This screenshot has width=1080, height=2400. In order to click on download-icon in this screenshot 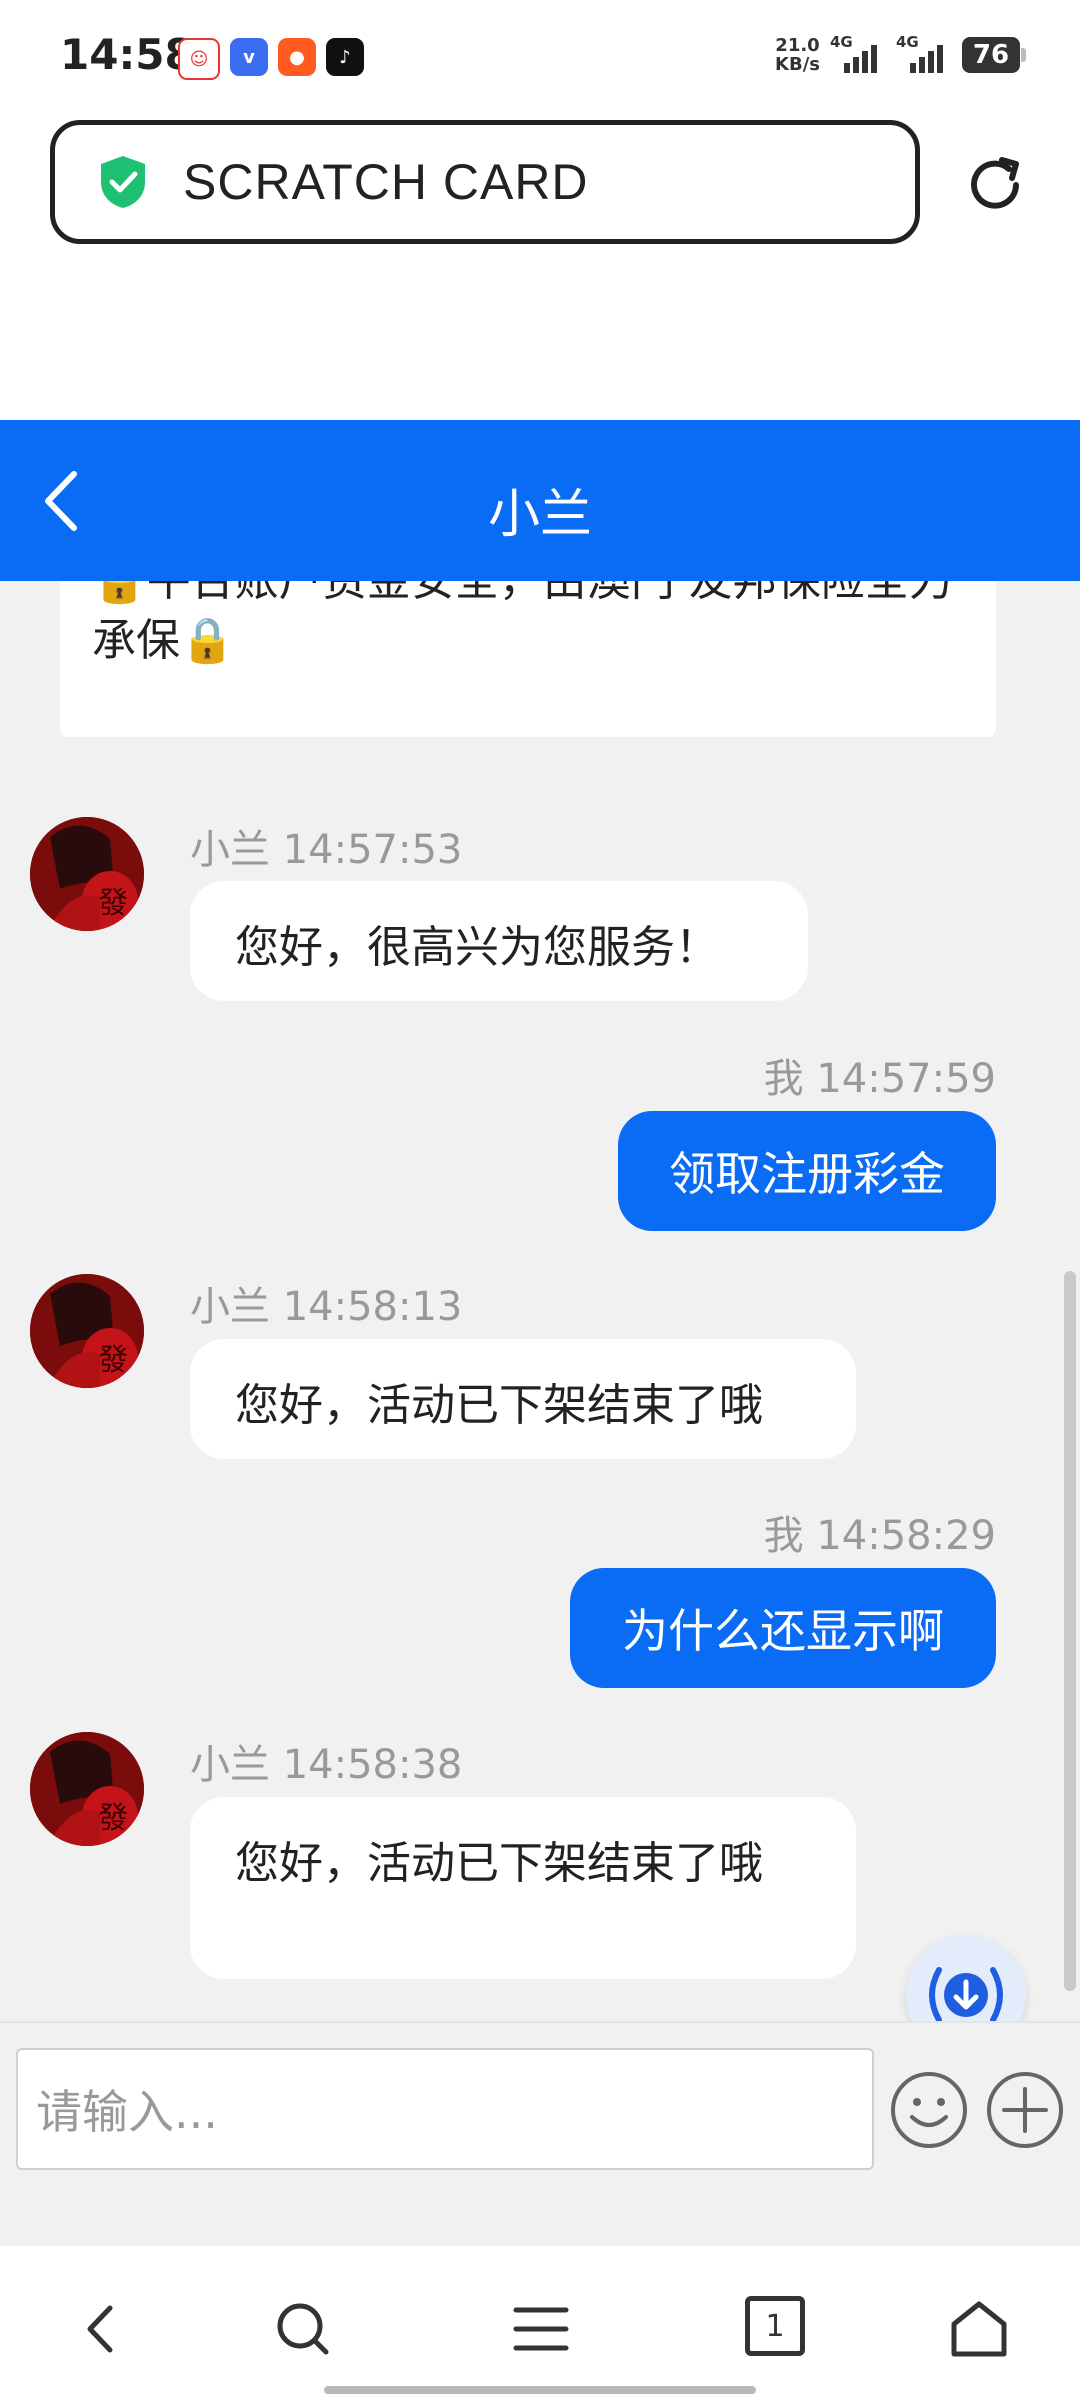, I will do `click(966, 1995)`.